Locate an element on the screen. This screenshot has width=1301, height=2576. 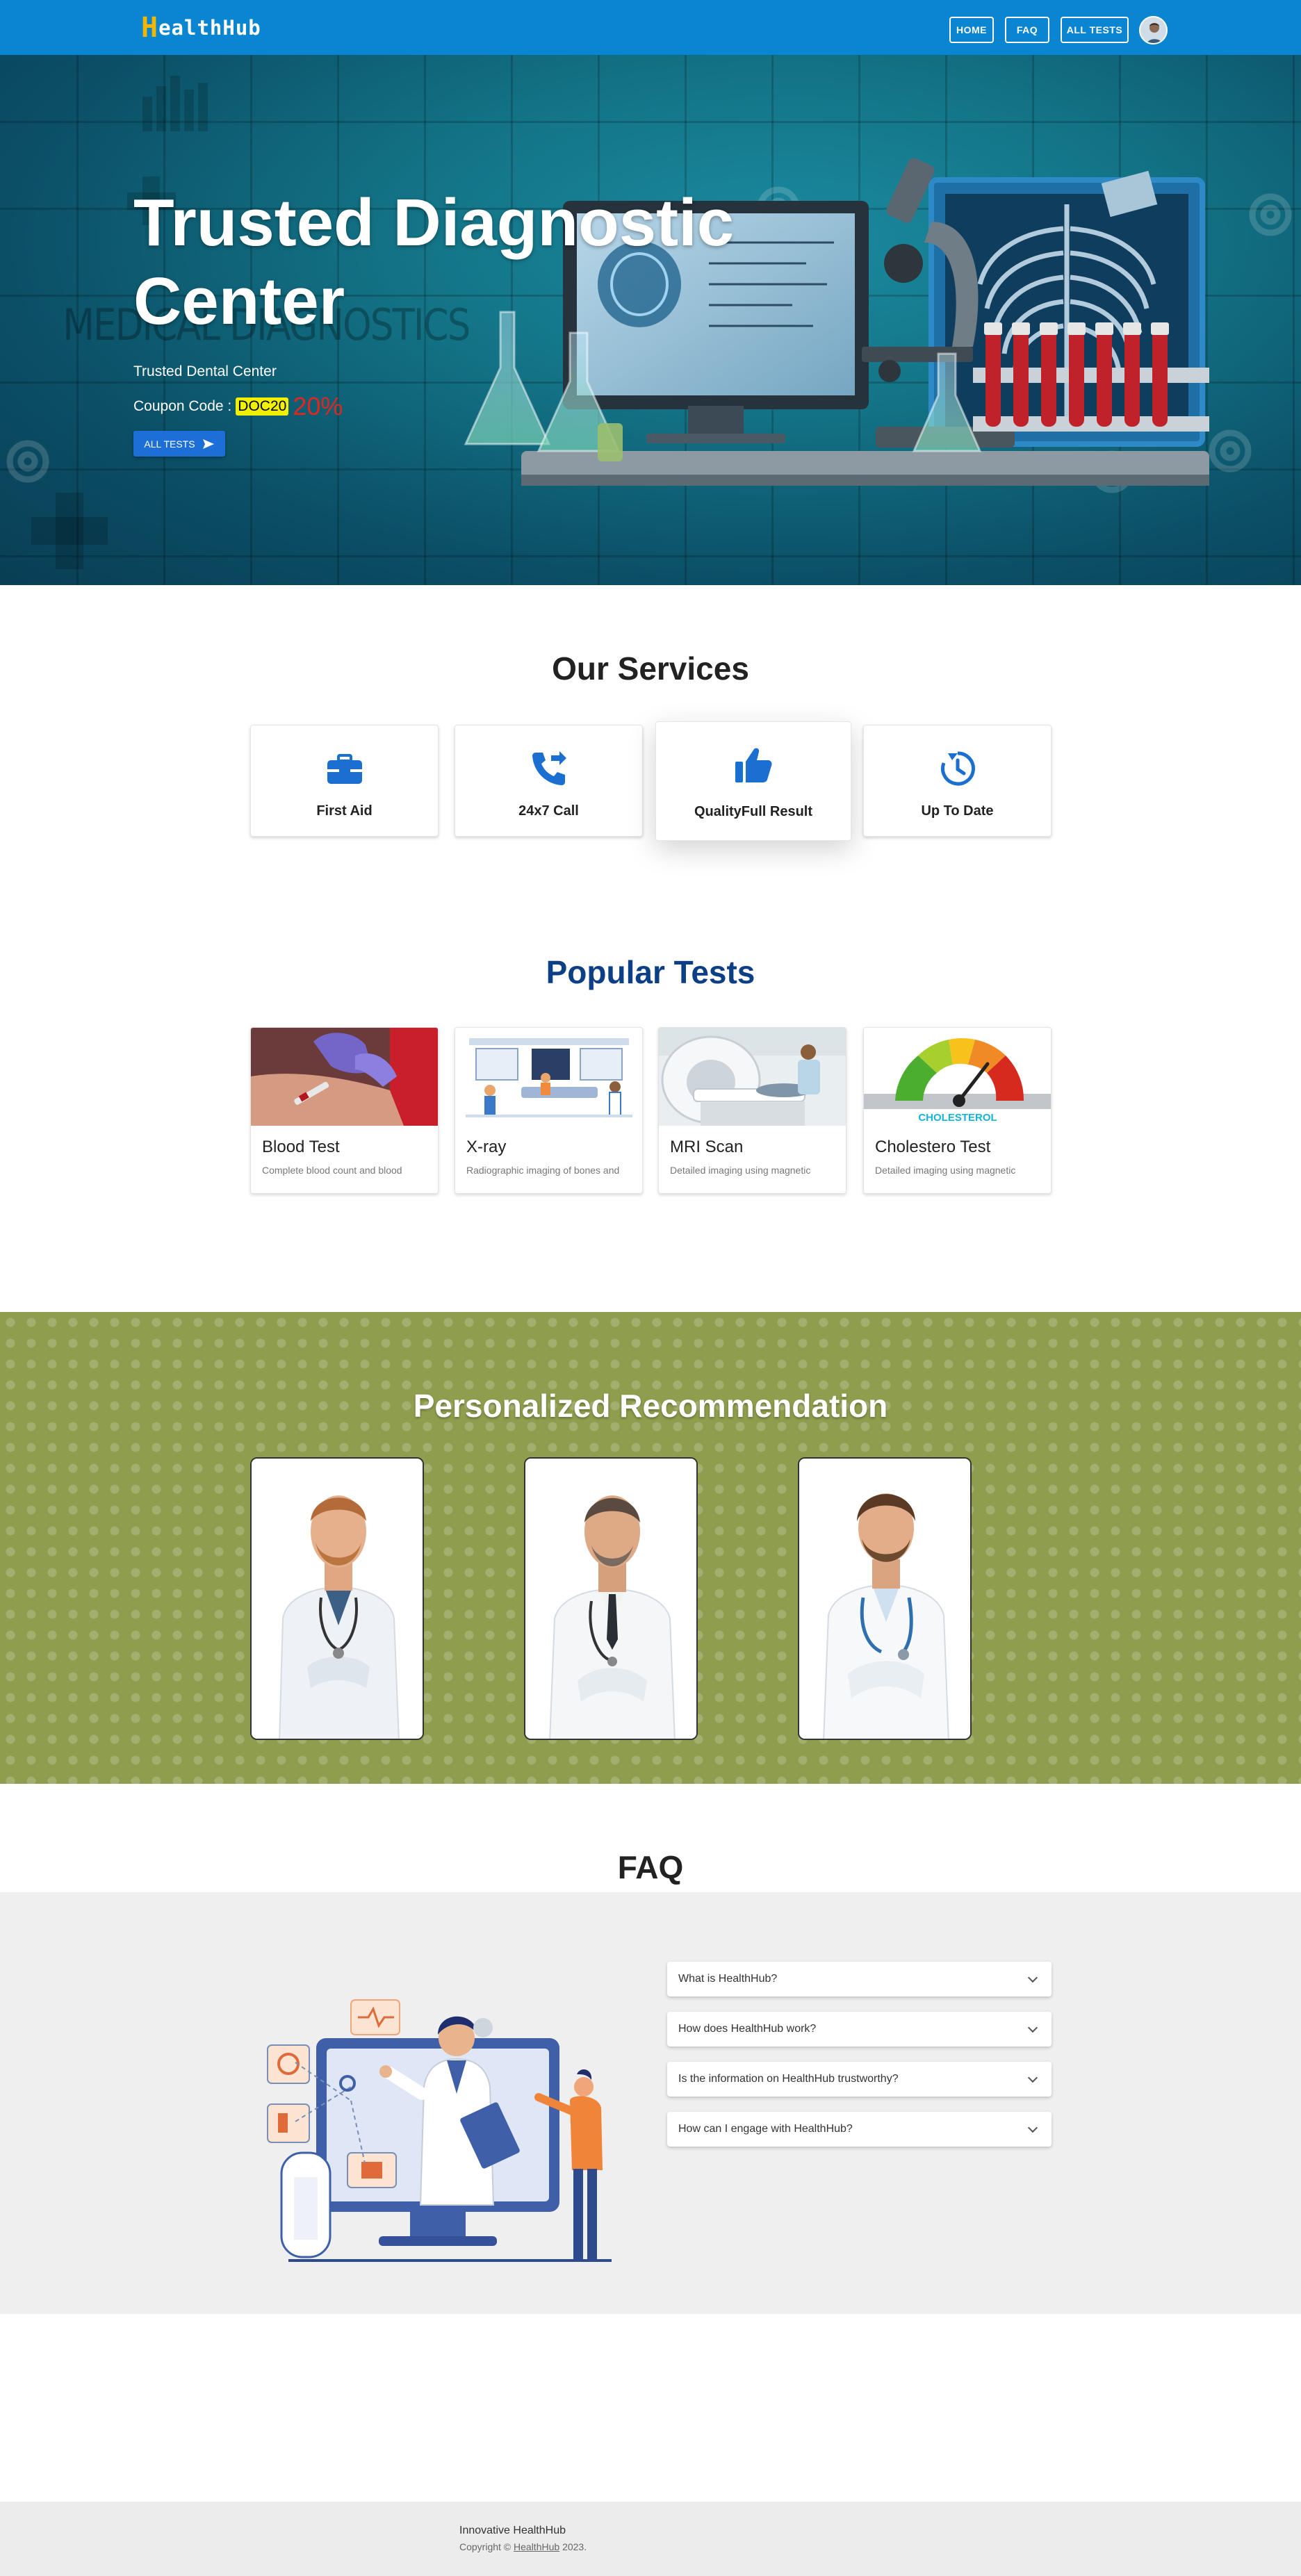
hero-subtitle: Trusted Dental Center is located at coordinates (205, 371).